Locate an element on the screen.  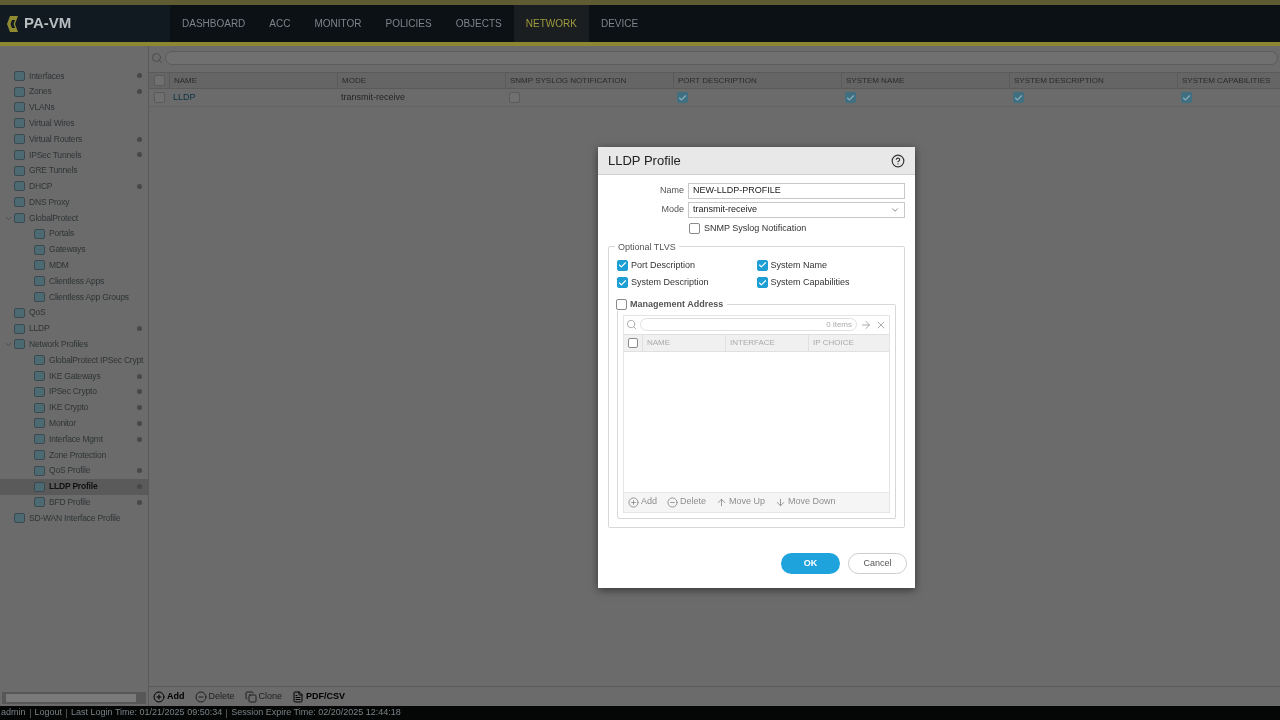
cancel-button: Cancel is located at coordinates (877, 563).